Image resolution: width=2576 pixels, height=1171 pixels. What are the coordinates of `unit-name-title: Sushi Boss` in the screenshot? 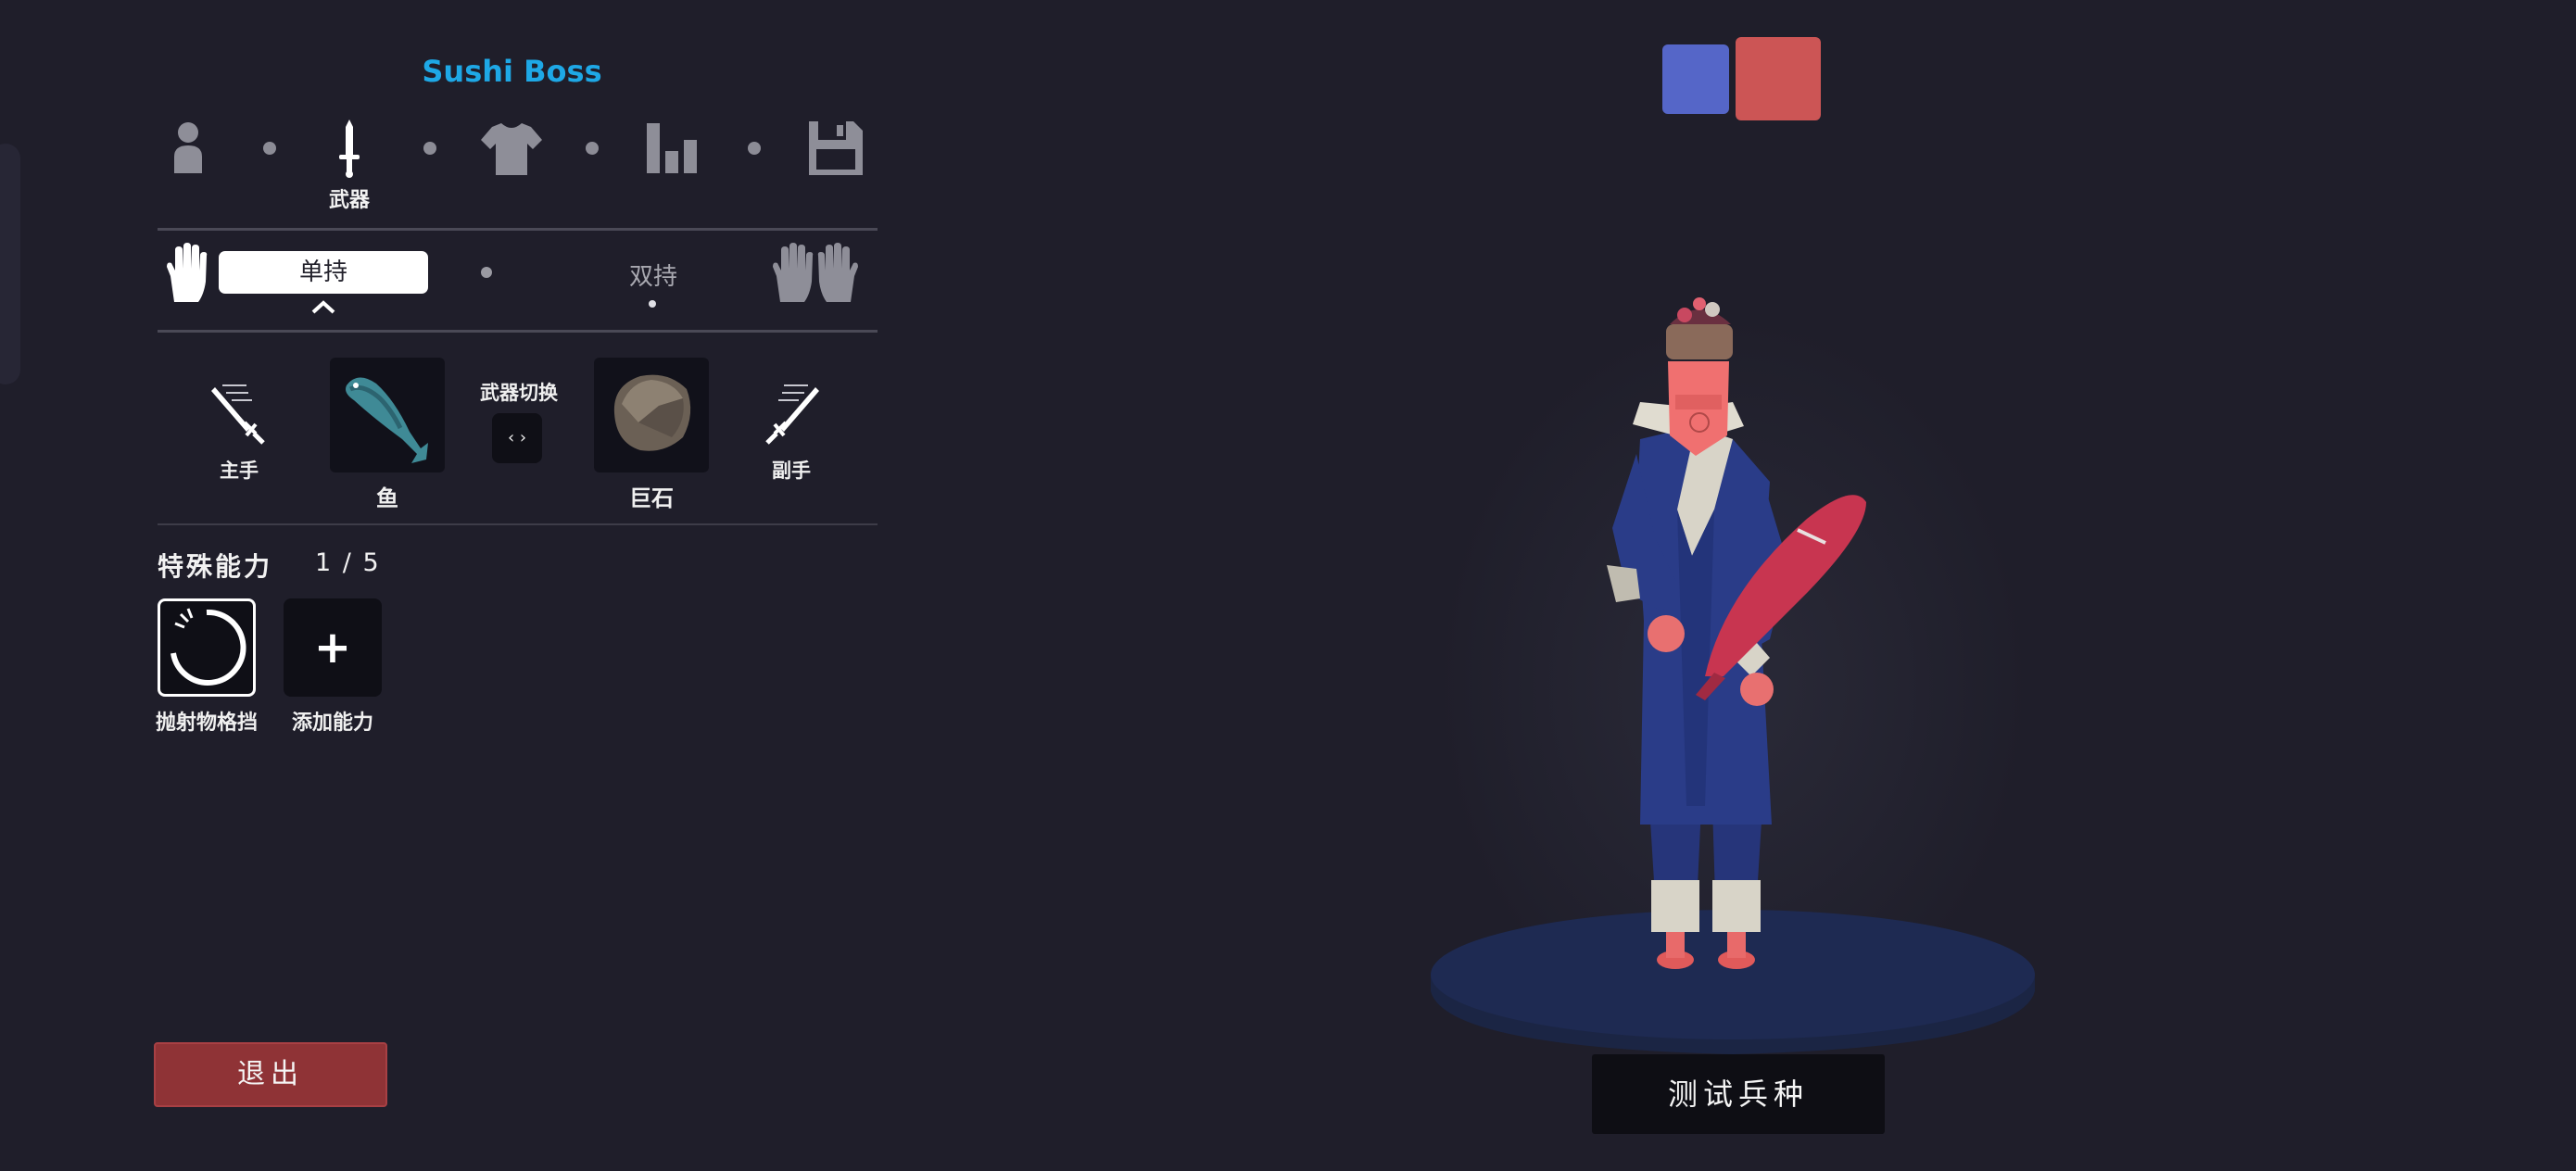 It's located at (512, 72).